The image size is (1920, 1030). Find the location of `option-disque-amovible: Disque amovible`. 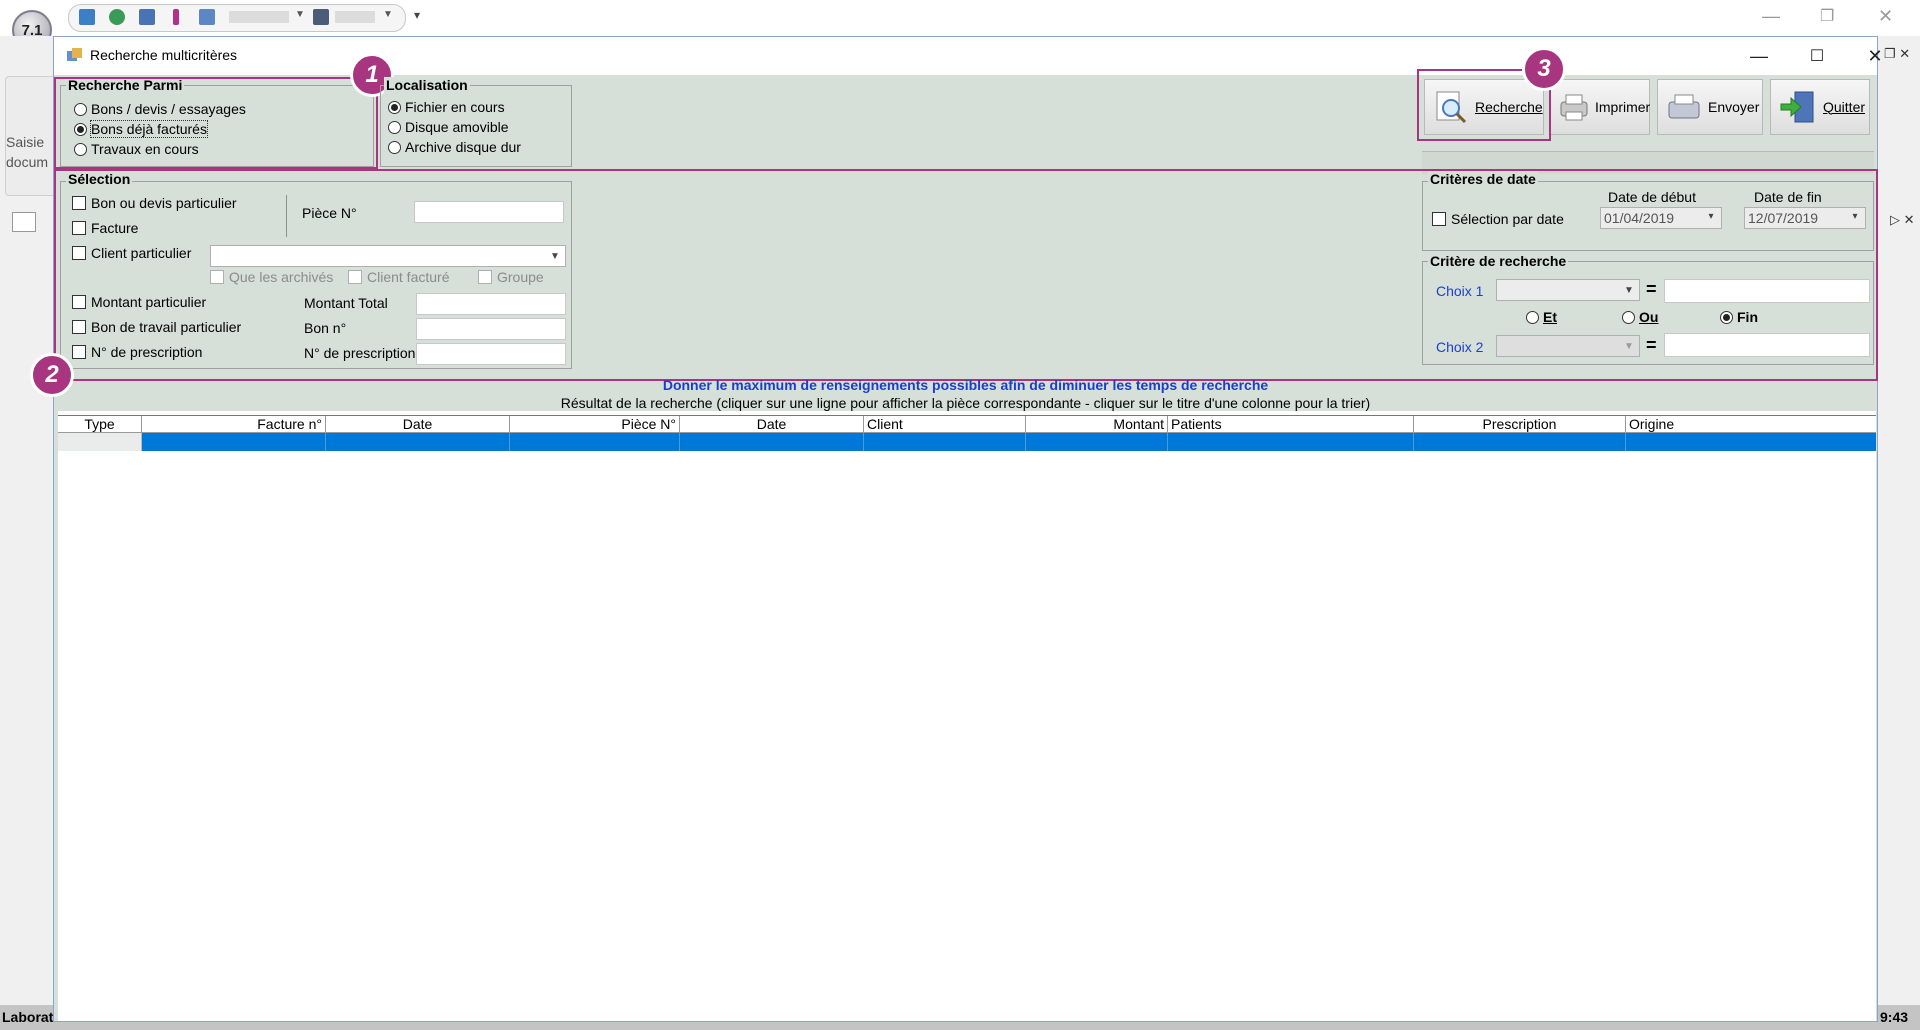

option-disque-amovible: Disque amovible is located at coordinates (448, 127).